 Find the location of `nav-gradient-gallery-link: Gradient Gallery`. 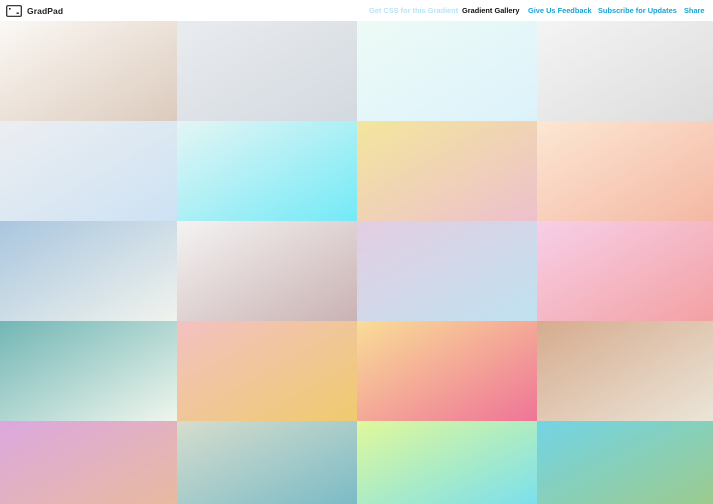

nav-gradient-gallery-link: Gradient Gallery is located at coordinates (491, 10).